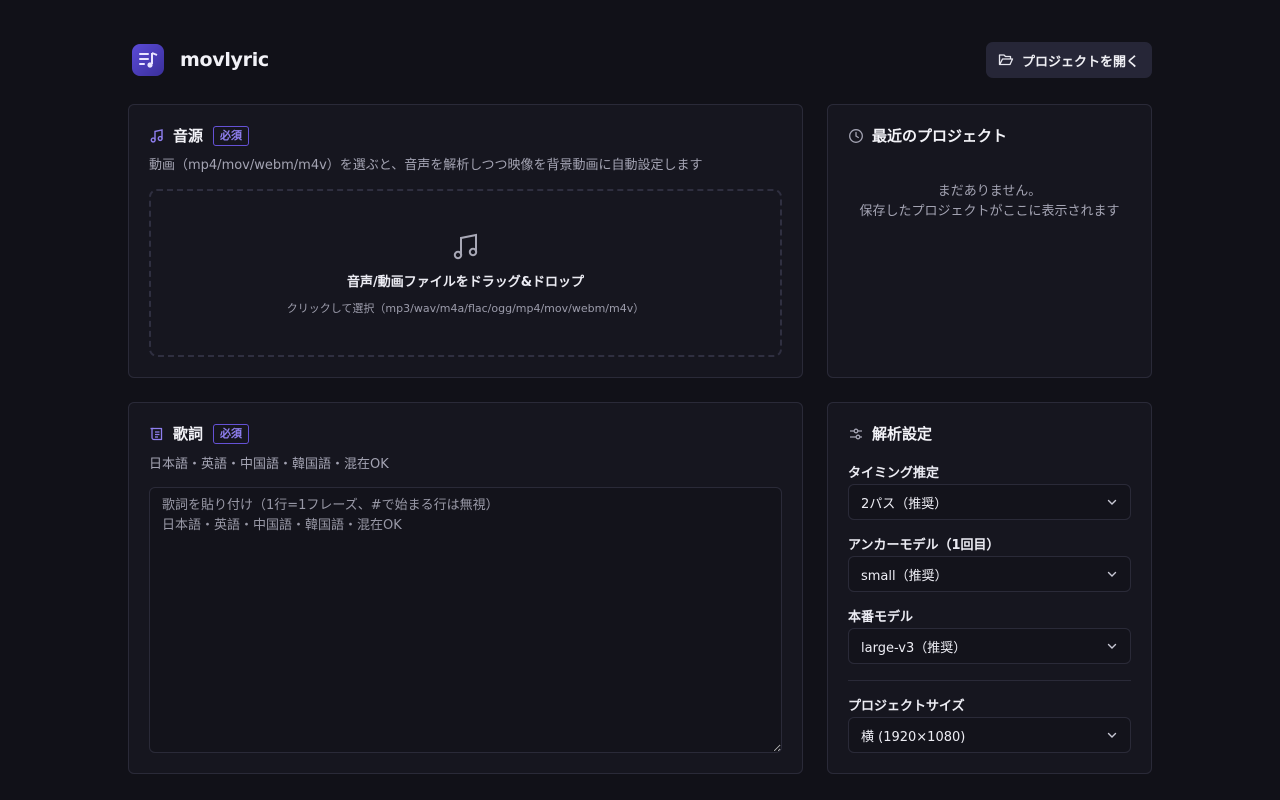 The width and height of the screenshot is (1280, 800). What do you see at coordinates (156, 433) in the screenshot?
I see `lyrics-scroll-icon` at bounding box center [156, 433].